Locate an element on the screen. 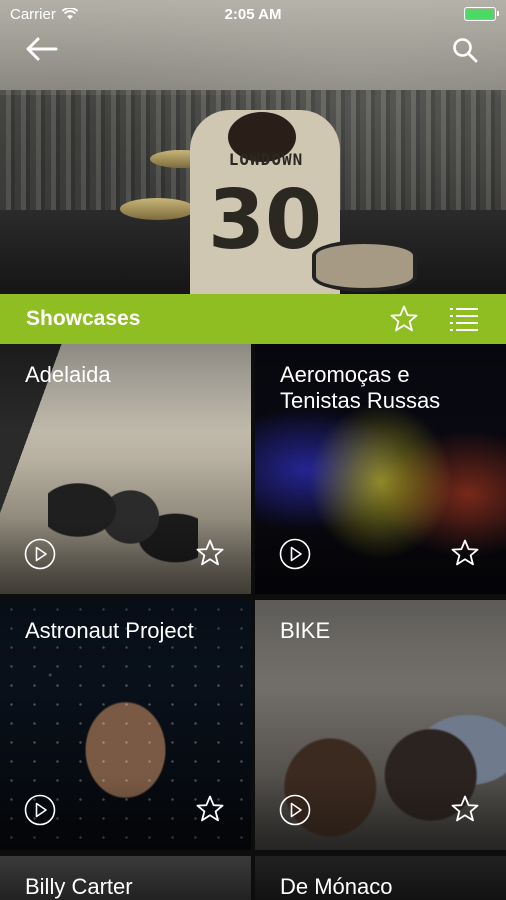 The height and width of the screenshot is (900, 506). showcase-title: Astronaut Project is located at coordinates (109, 630).